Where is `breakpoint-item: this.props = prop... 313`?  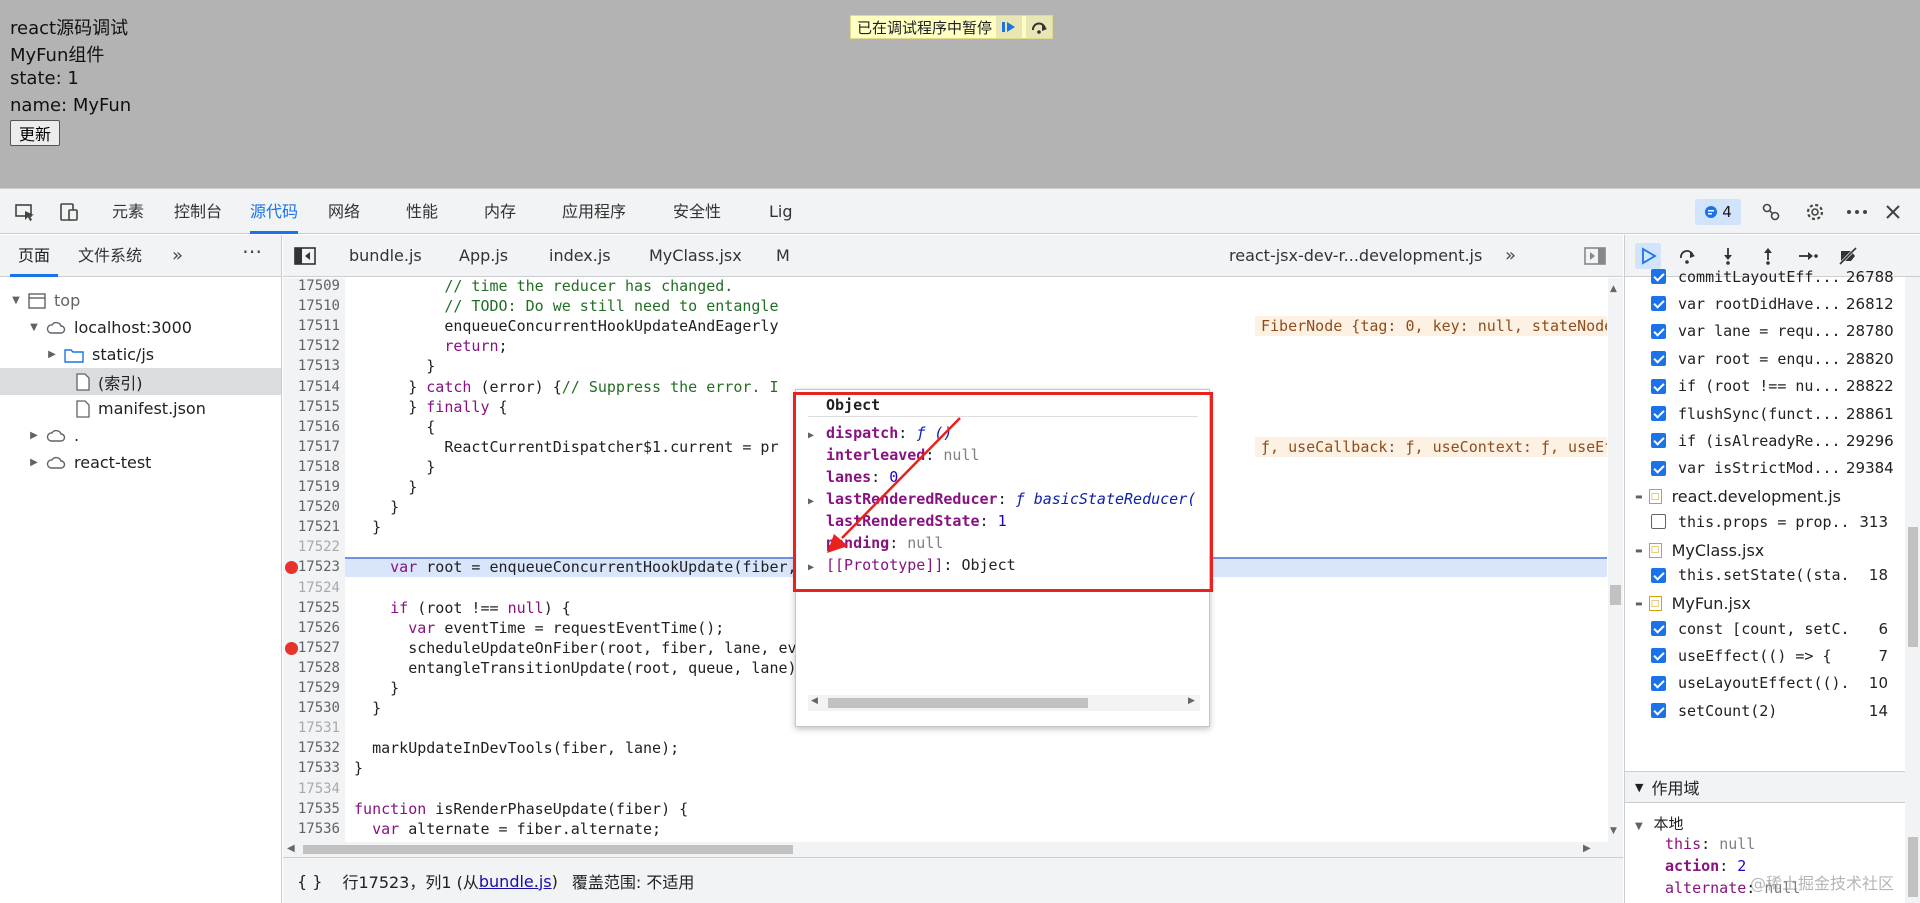 breakpoint-item: this.props = prop... 313 is located at coordinates (1765, 521).